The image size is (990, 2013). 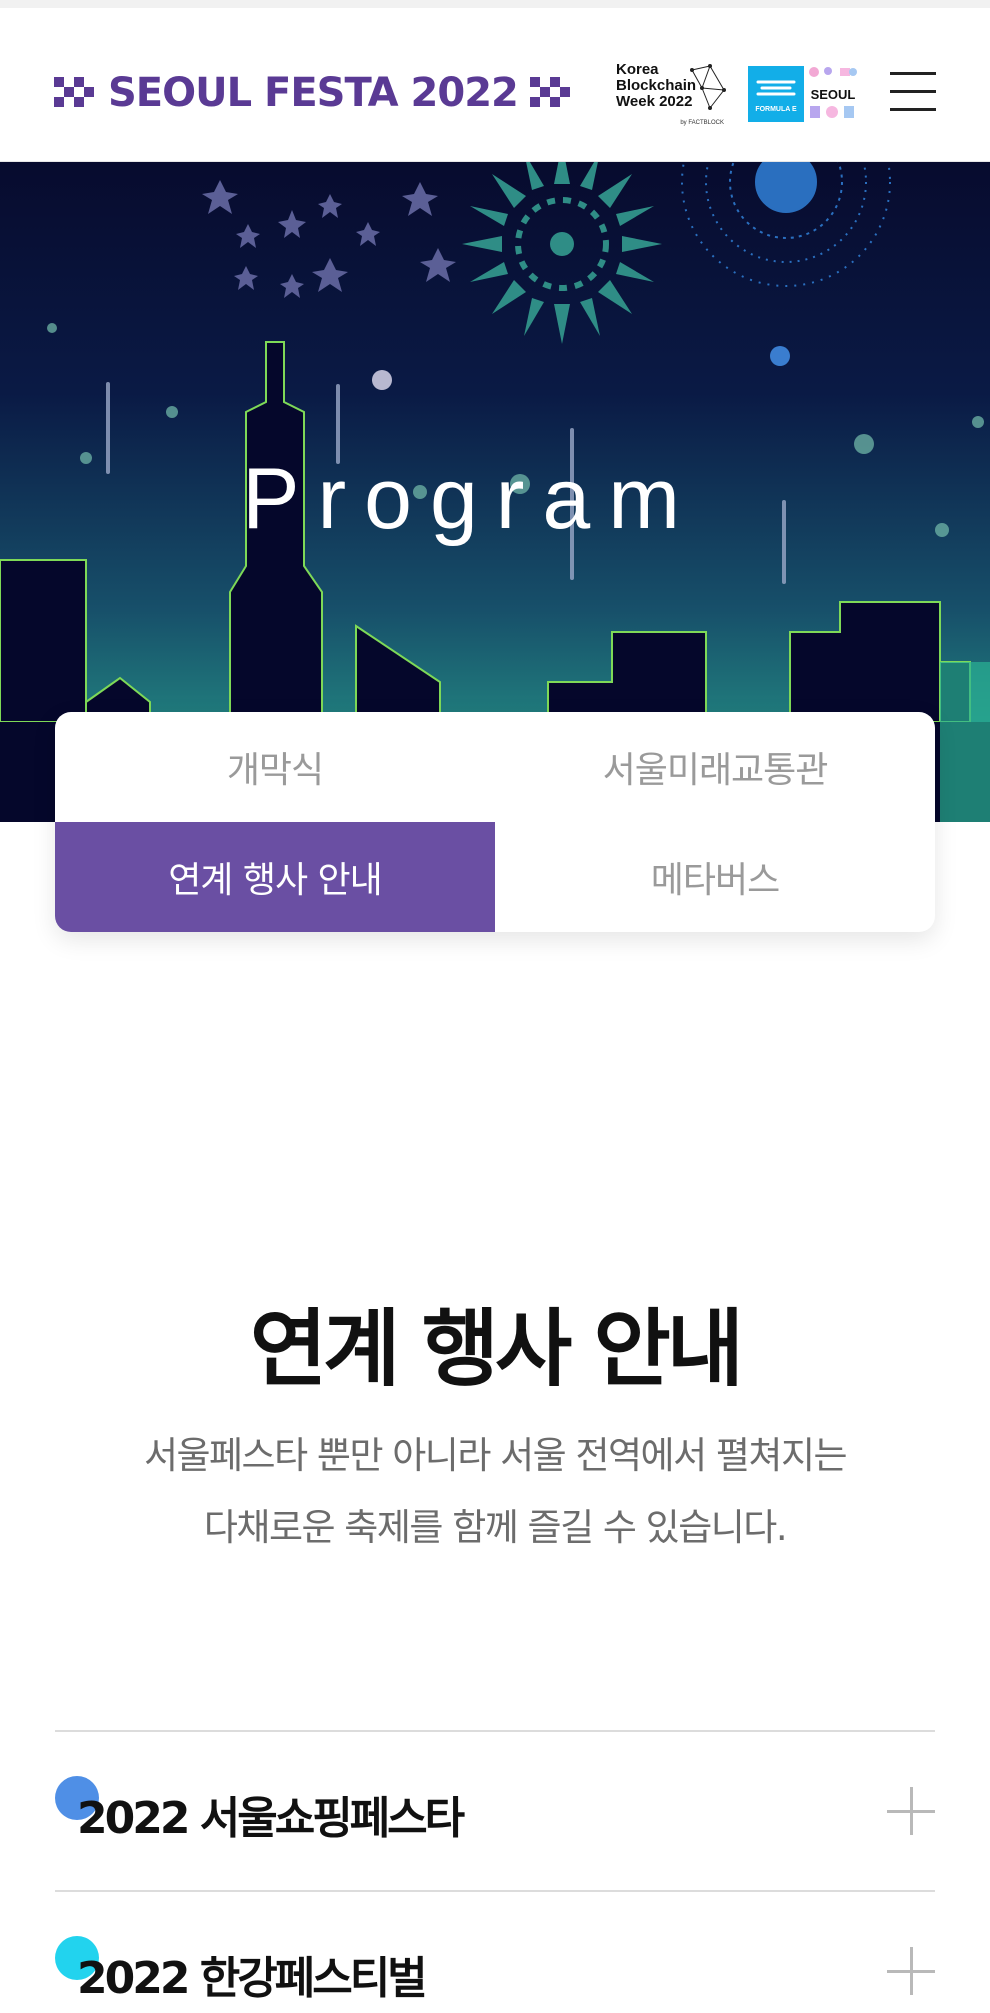 I want to click on formula-e-logo: FORMULA E, so click(x=776, y=94).